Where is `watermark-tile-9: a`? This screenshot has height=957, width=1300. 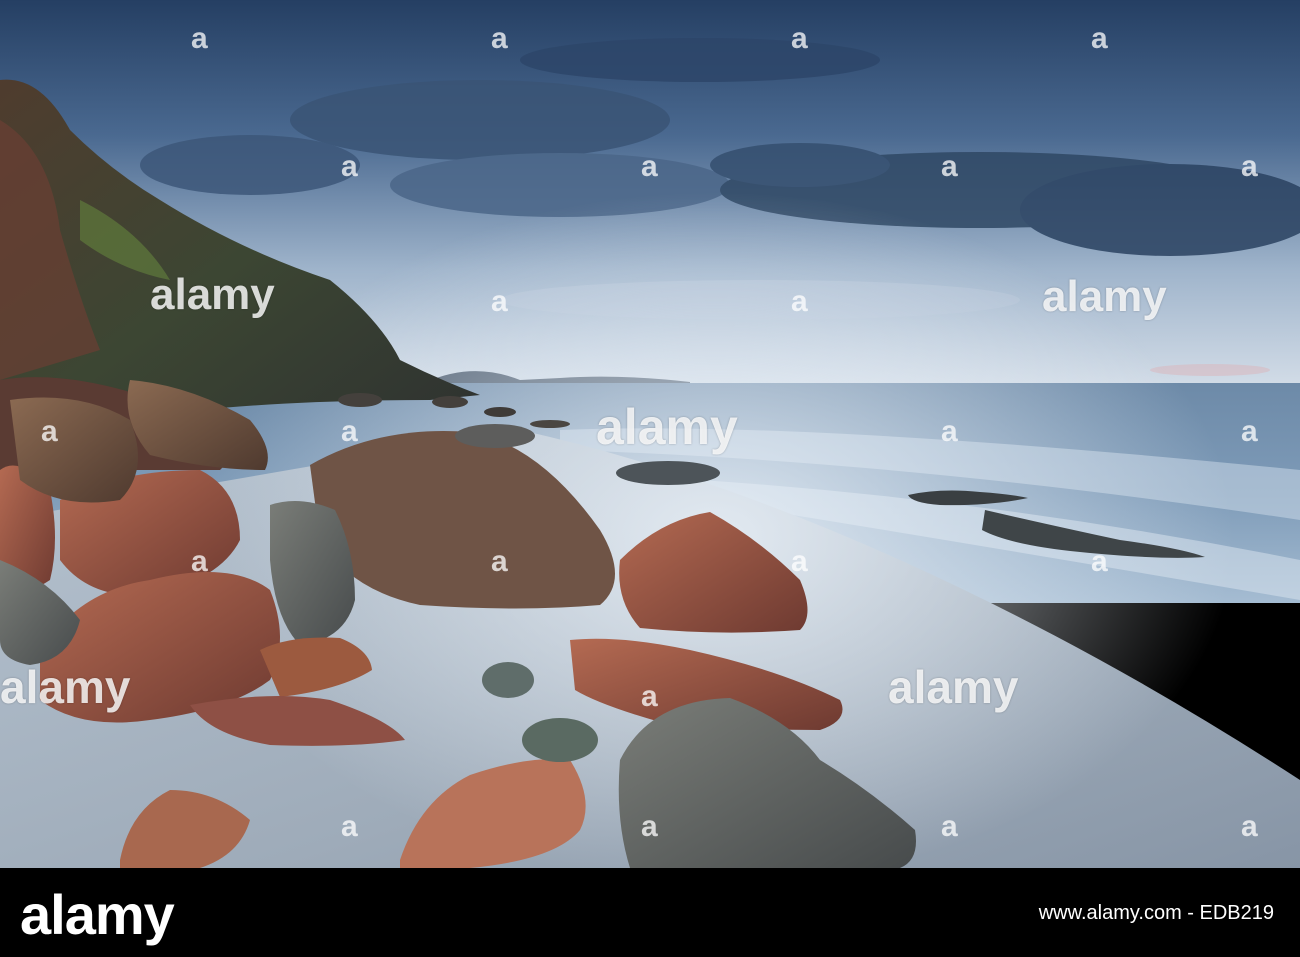 watermark-tile-9: a is located at coordinates (499, 301).